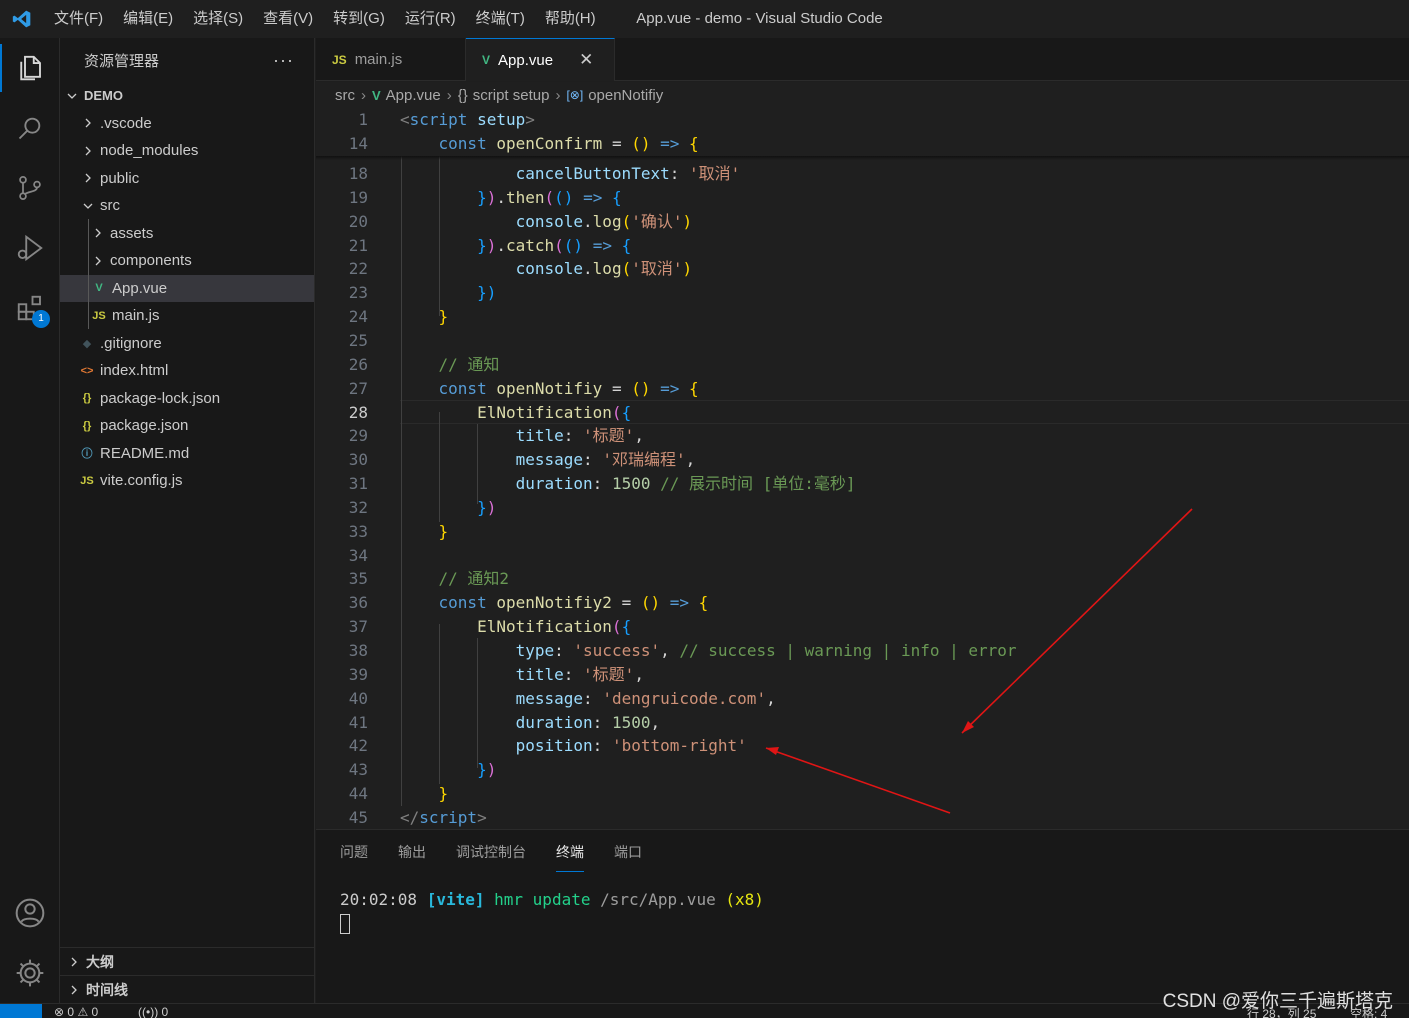 Image resolution: width=1409 pixels, height=1018 pixels. I want to click on menu-go: 转到(G), so click(359, 19).